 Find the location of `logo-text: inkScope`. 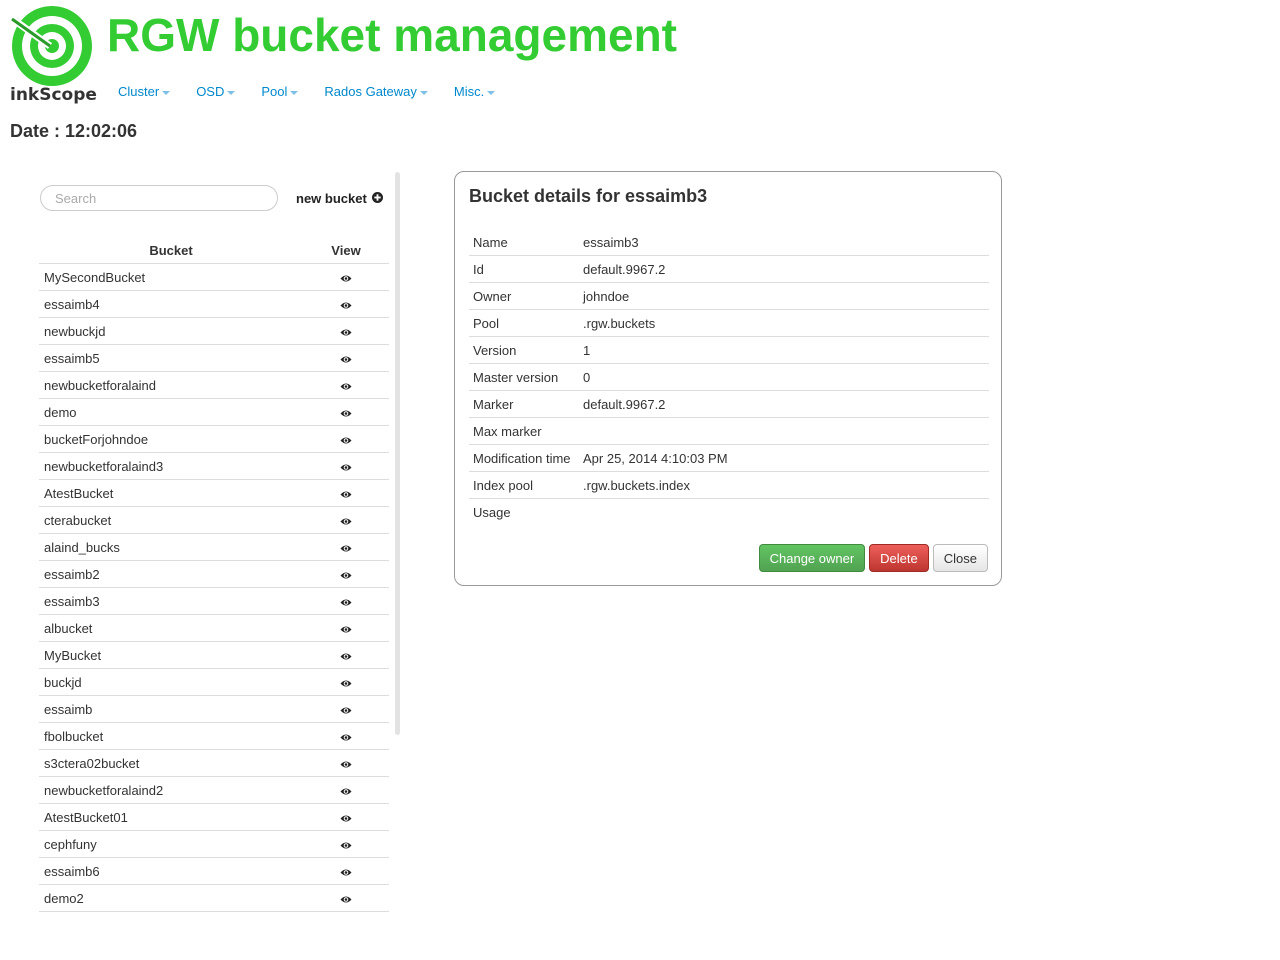

logo-text: inkScope is located at coordinates (53, 95).